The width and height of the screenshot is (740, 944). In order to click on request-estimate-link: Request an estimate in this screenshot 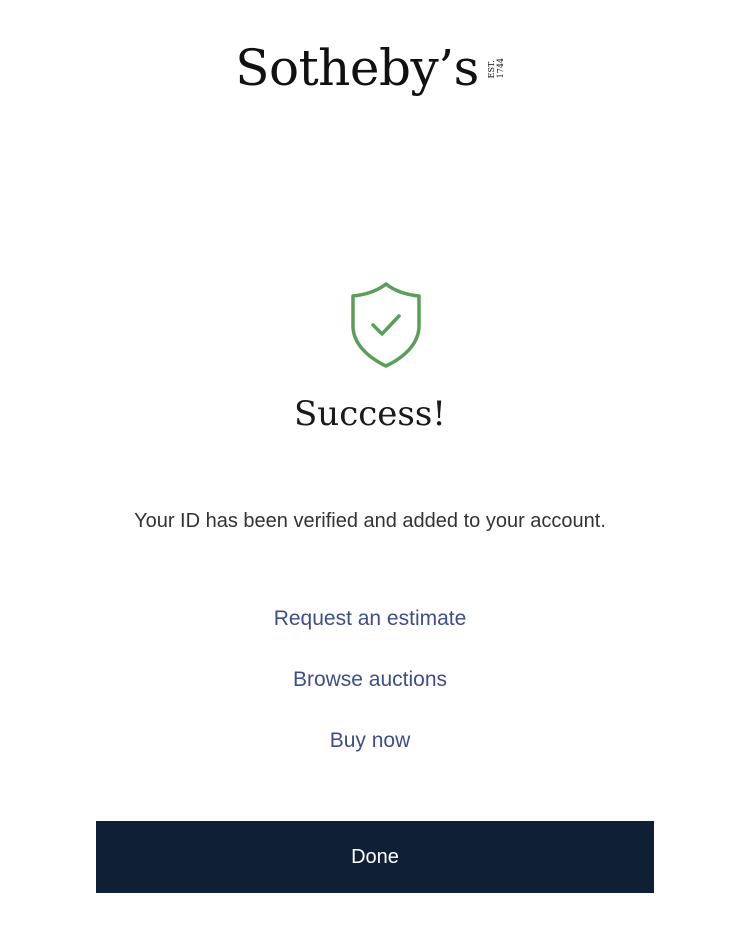, I will do `click(370, 634)`.